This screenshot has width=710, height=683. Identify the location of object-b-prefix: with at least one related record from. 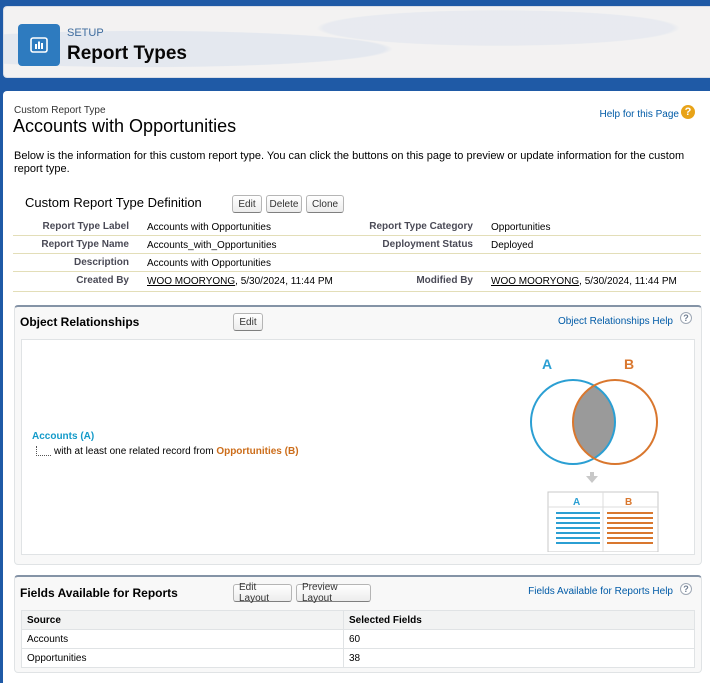
(135, 451).